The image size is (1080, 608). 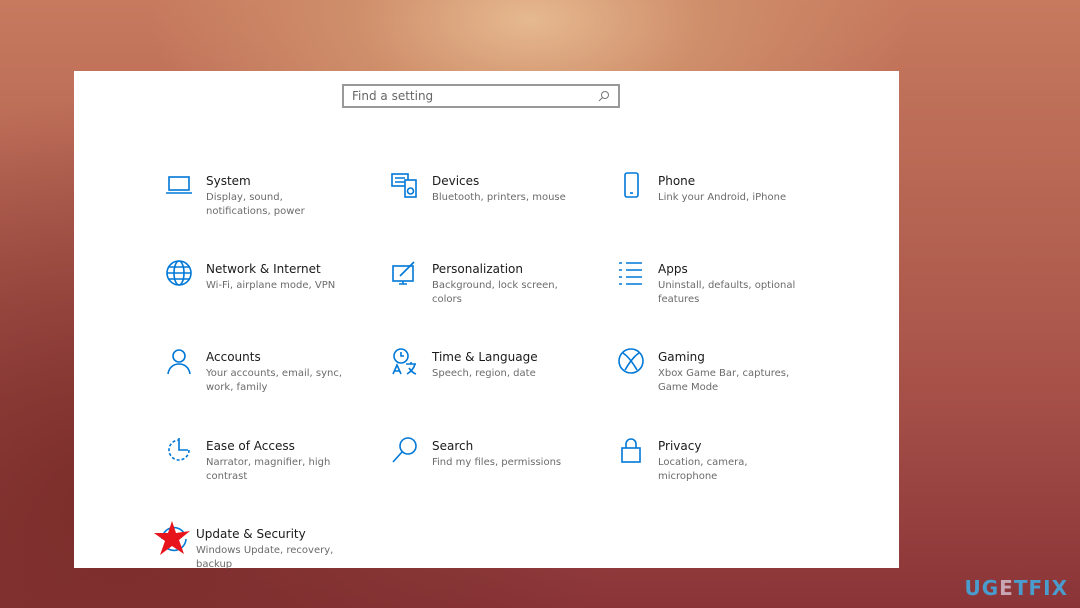 I want to click on settings-item-devices: Devices Bluetooth, printers, mouse, so click(x=495, y=189).